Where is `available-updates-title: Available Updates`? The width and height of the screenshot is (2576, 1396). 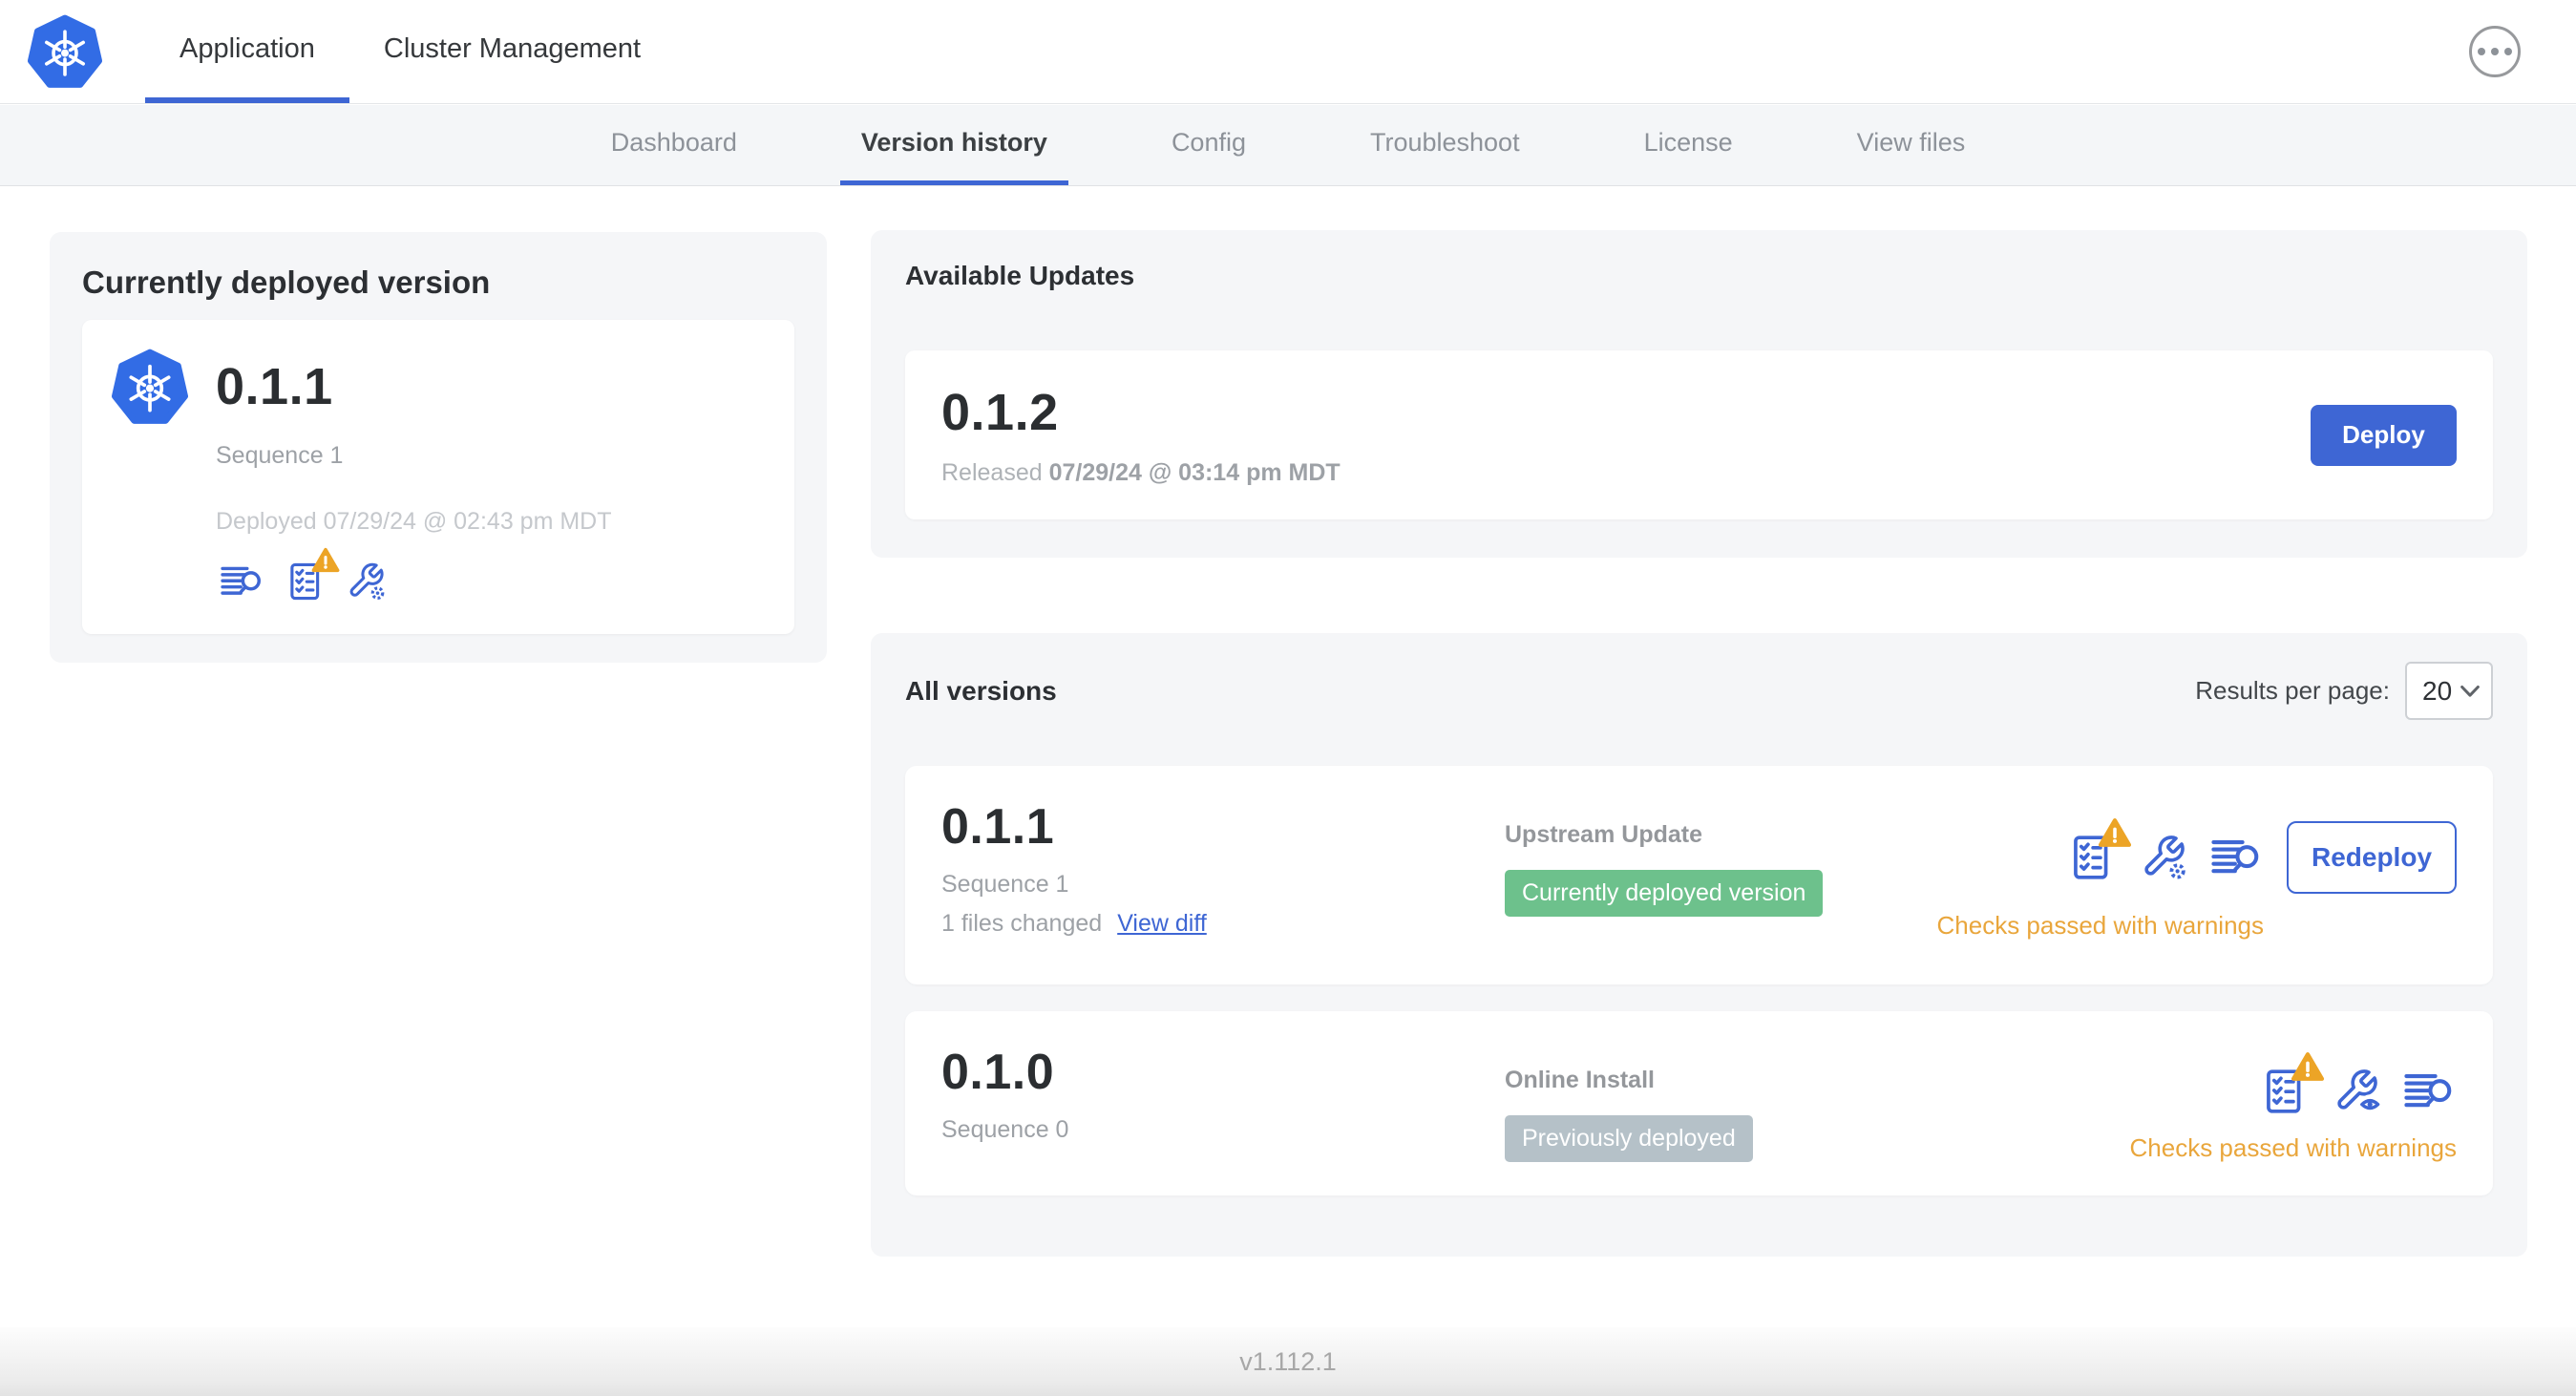
available-updates-title: Available Updates is located at coordinates (1020, 275).